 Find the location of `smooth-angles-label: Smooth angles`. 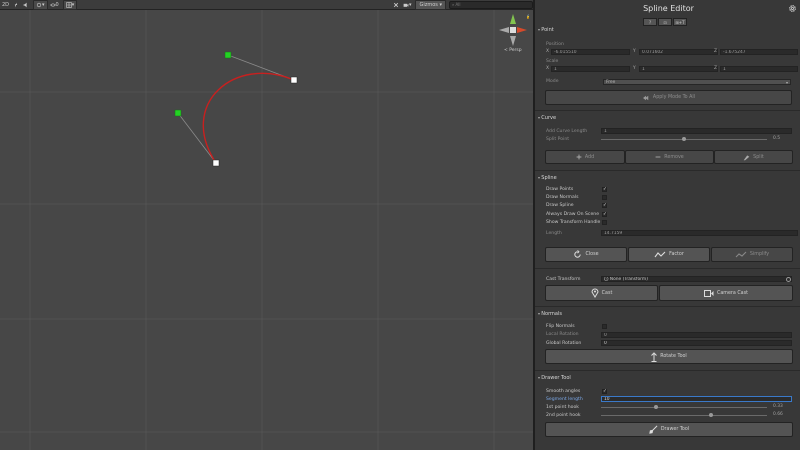

smooth-angles-label: Smooth angles is located at coordinates (563, 391).